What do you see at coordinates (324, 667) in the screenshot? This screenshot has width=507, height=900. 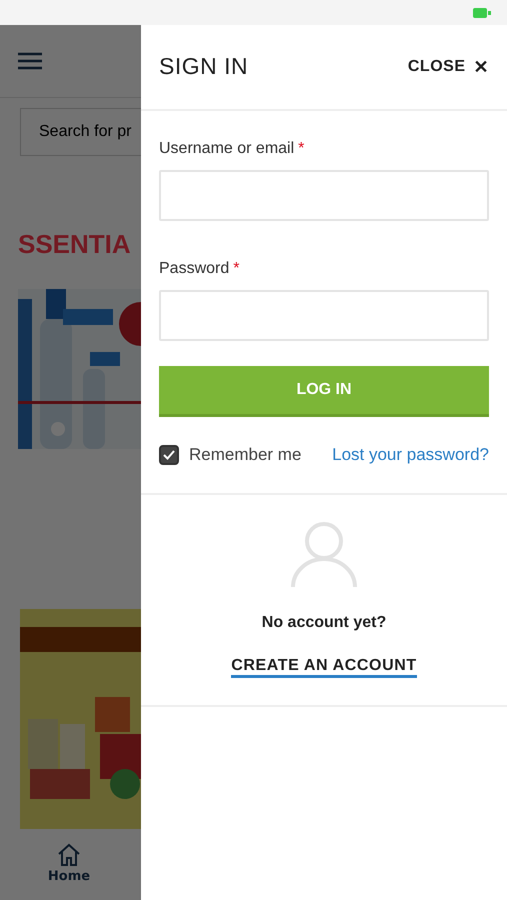 I see `create-account-link: CREATE AN ACCOUNT` at bounding box center [324, 667].